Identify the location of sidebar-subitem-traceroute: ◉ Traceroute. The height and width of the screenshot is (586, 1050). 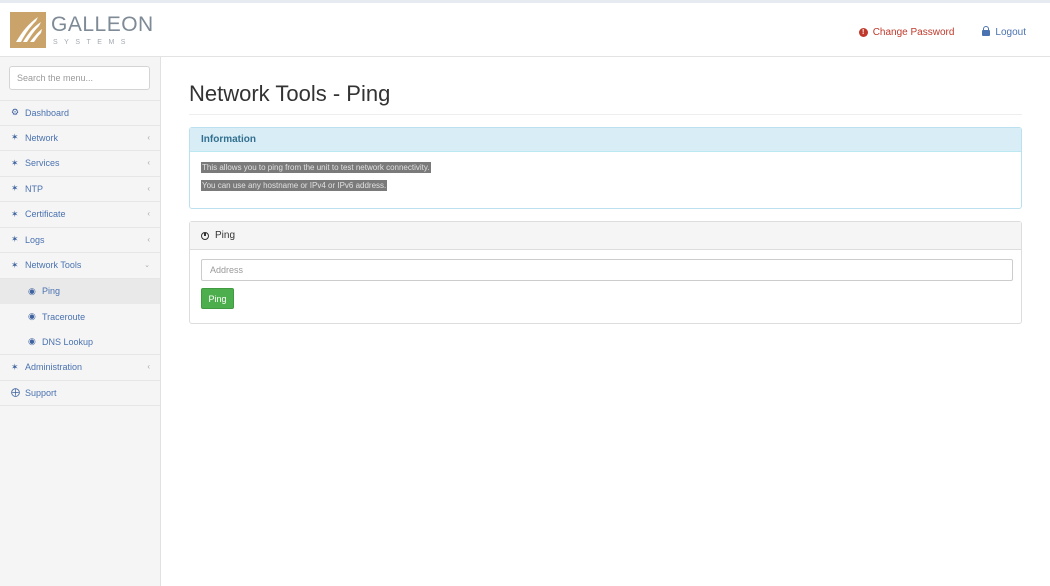
(80, 317).